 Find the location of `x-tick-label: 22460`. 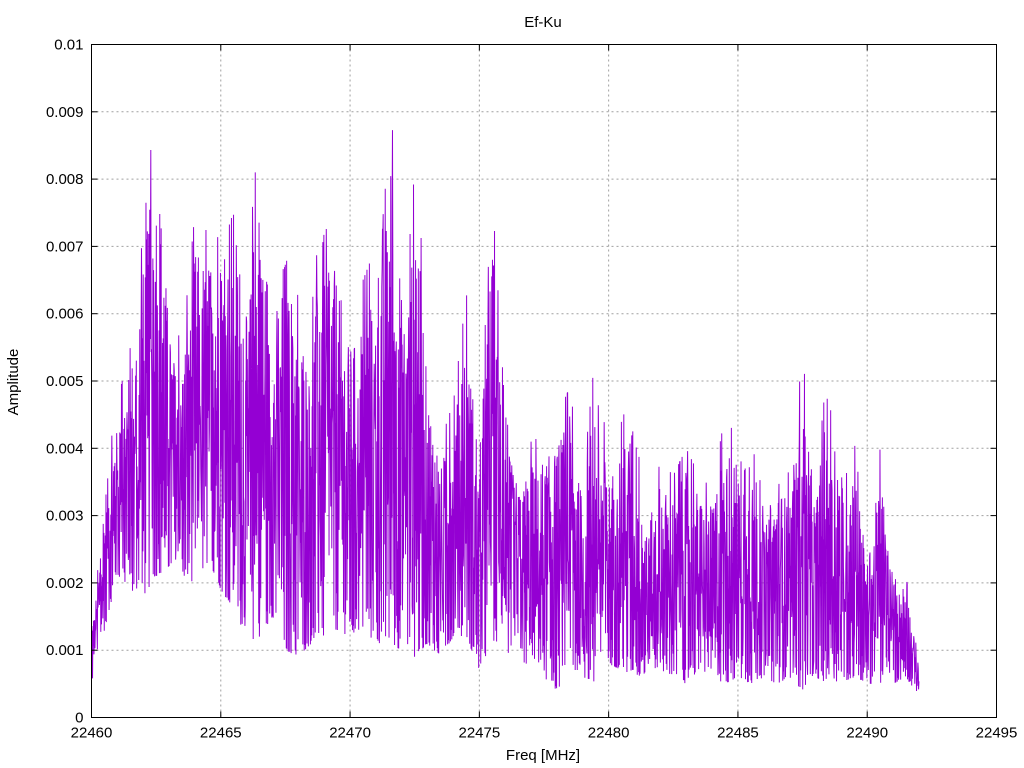

x-tick-label: 22460 is located at coordinates (92, 733).